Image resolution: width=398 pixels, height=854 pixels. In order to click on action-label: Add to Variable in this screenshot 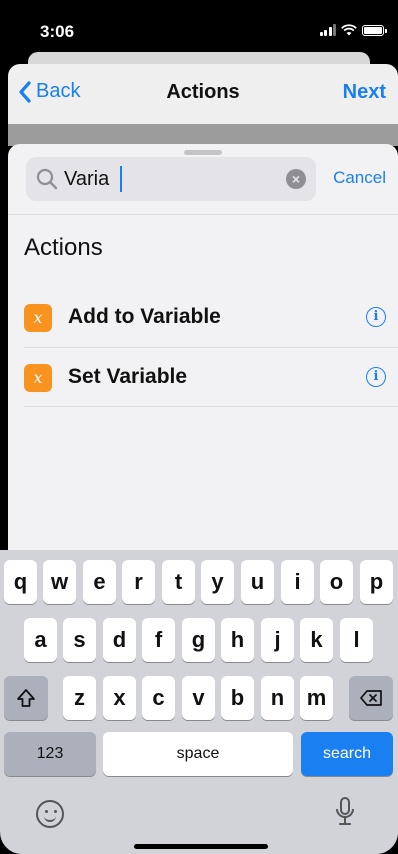, I will do `click(144, 316)`.